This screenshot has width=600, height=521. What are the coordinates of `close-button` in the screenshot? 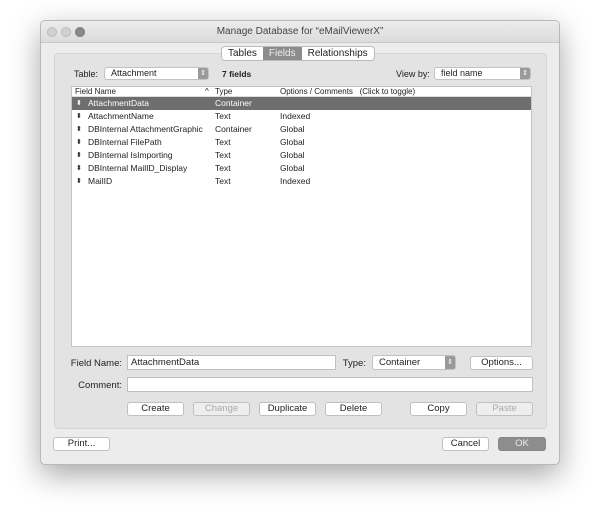 It's located at (52, 32).